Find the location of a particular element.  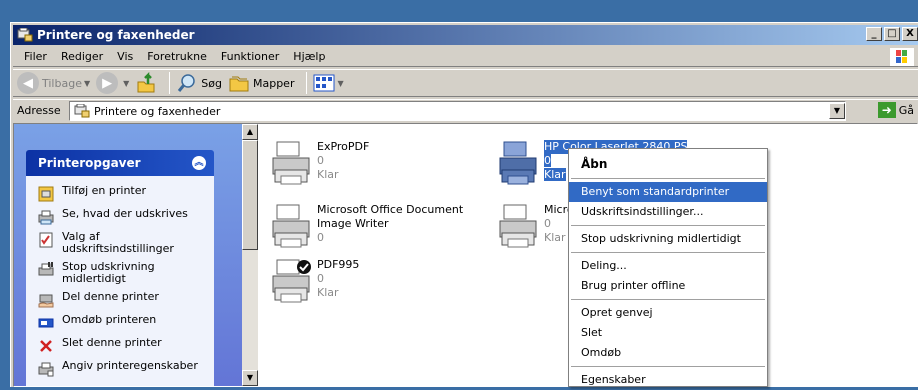

title-bar: Printere og faxenheder _ □ X is located at coordinates (465, 35).